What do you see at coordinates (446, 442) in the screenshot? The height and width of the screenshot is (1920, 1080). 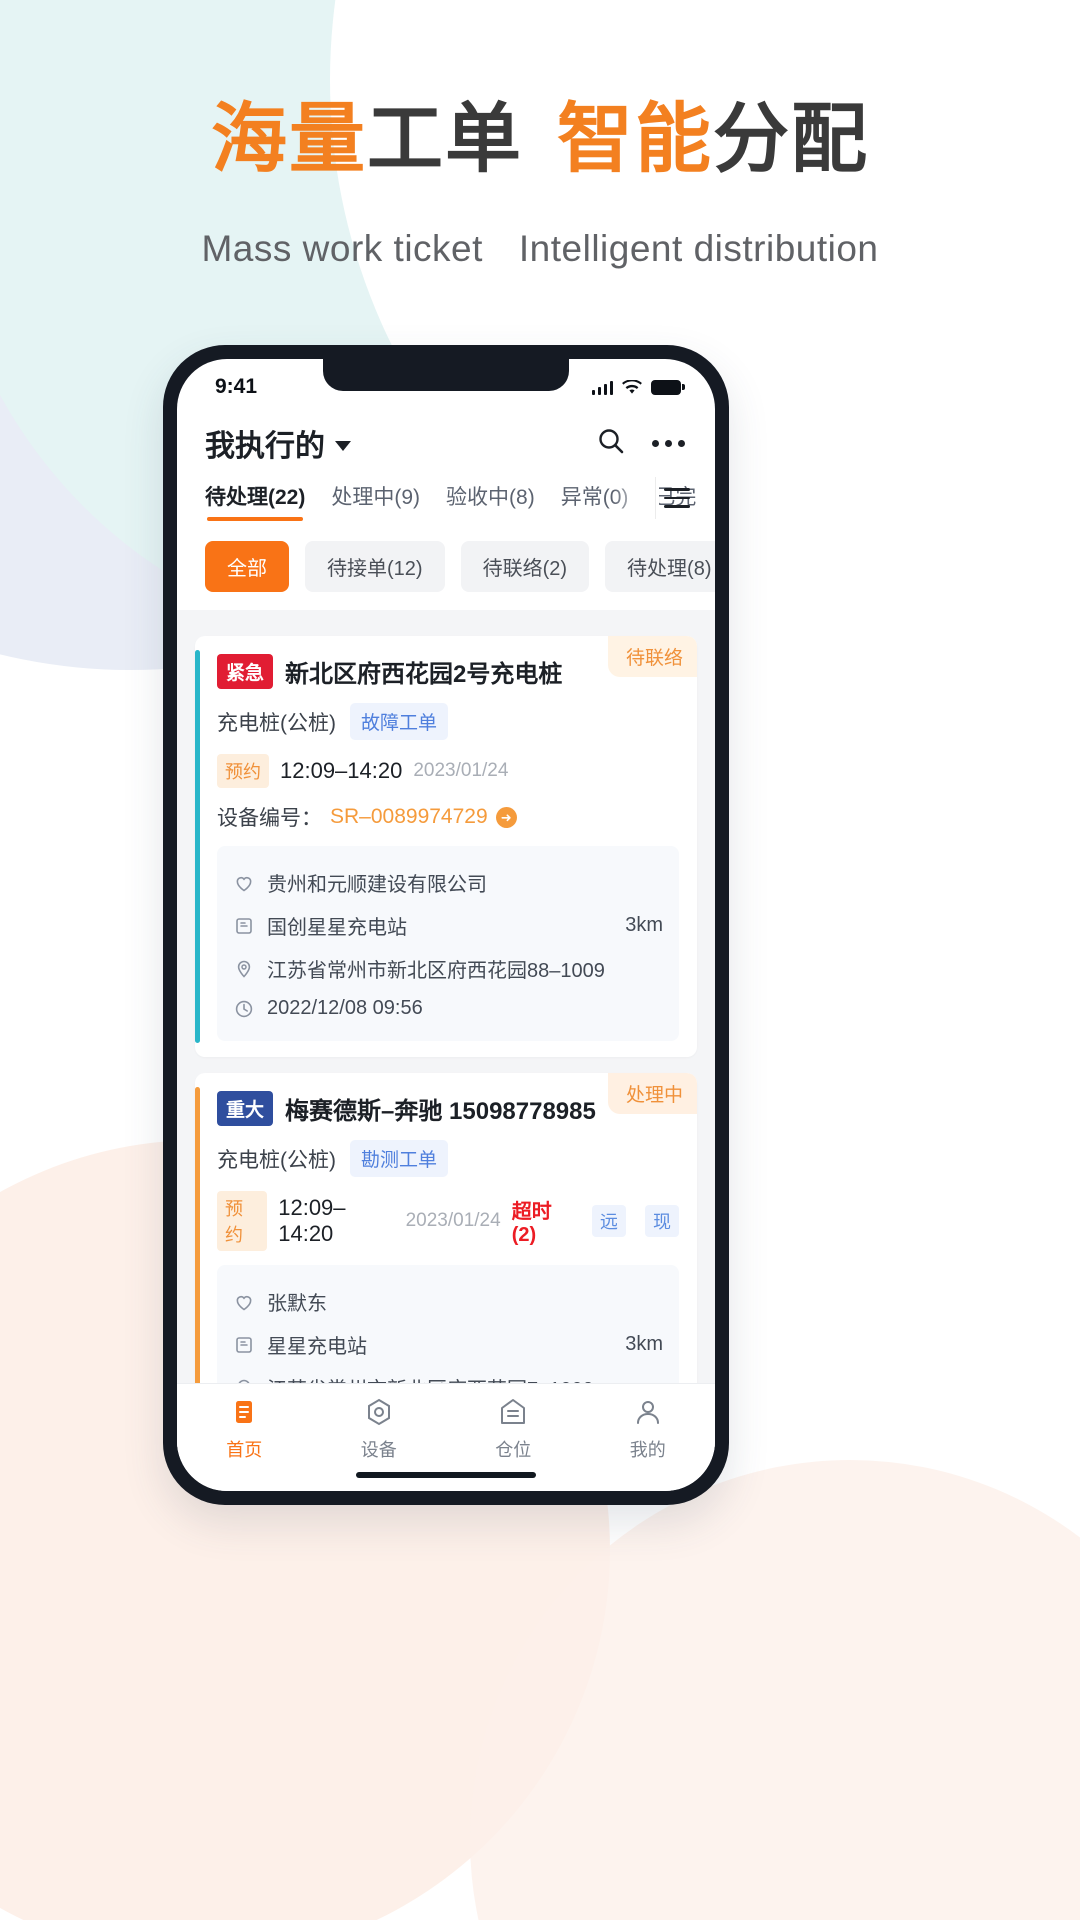 I see `app-header: 我执行的` at bounding box center [446, 442].